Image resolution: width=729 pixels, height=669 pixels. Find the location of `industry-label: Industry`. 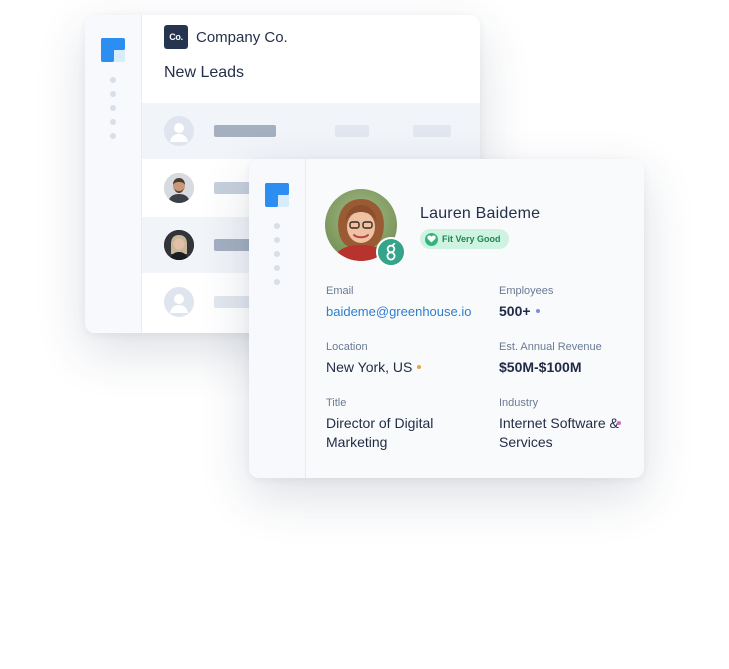

industry-label: Industry is located at coordinates (519, 403).